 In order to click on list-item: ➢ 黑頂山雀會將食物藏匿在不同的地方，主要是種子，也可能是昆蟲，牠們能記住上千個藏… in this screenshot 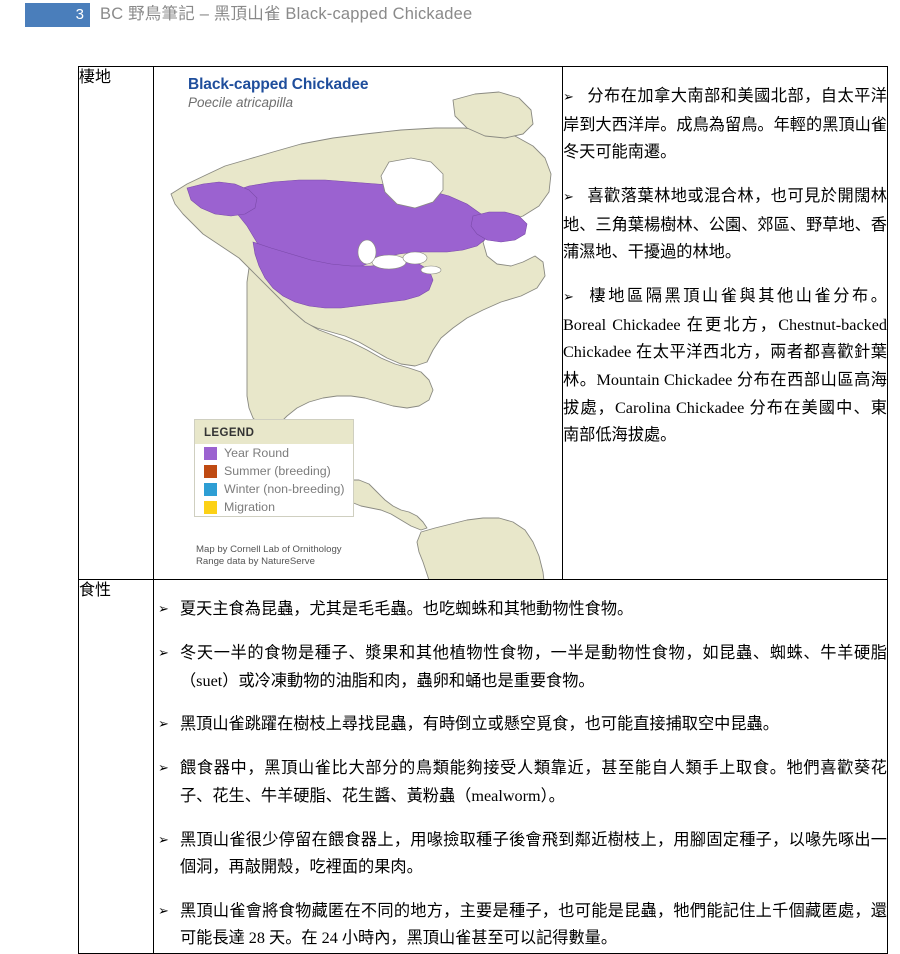, I will do `click(520, 925)`.